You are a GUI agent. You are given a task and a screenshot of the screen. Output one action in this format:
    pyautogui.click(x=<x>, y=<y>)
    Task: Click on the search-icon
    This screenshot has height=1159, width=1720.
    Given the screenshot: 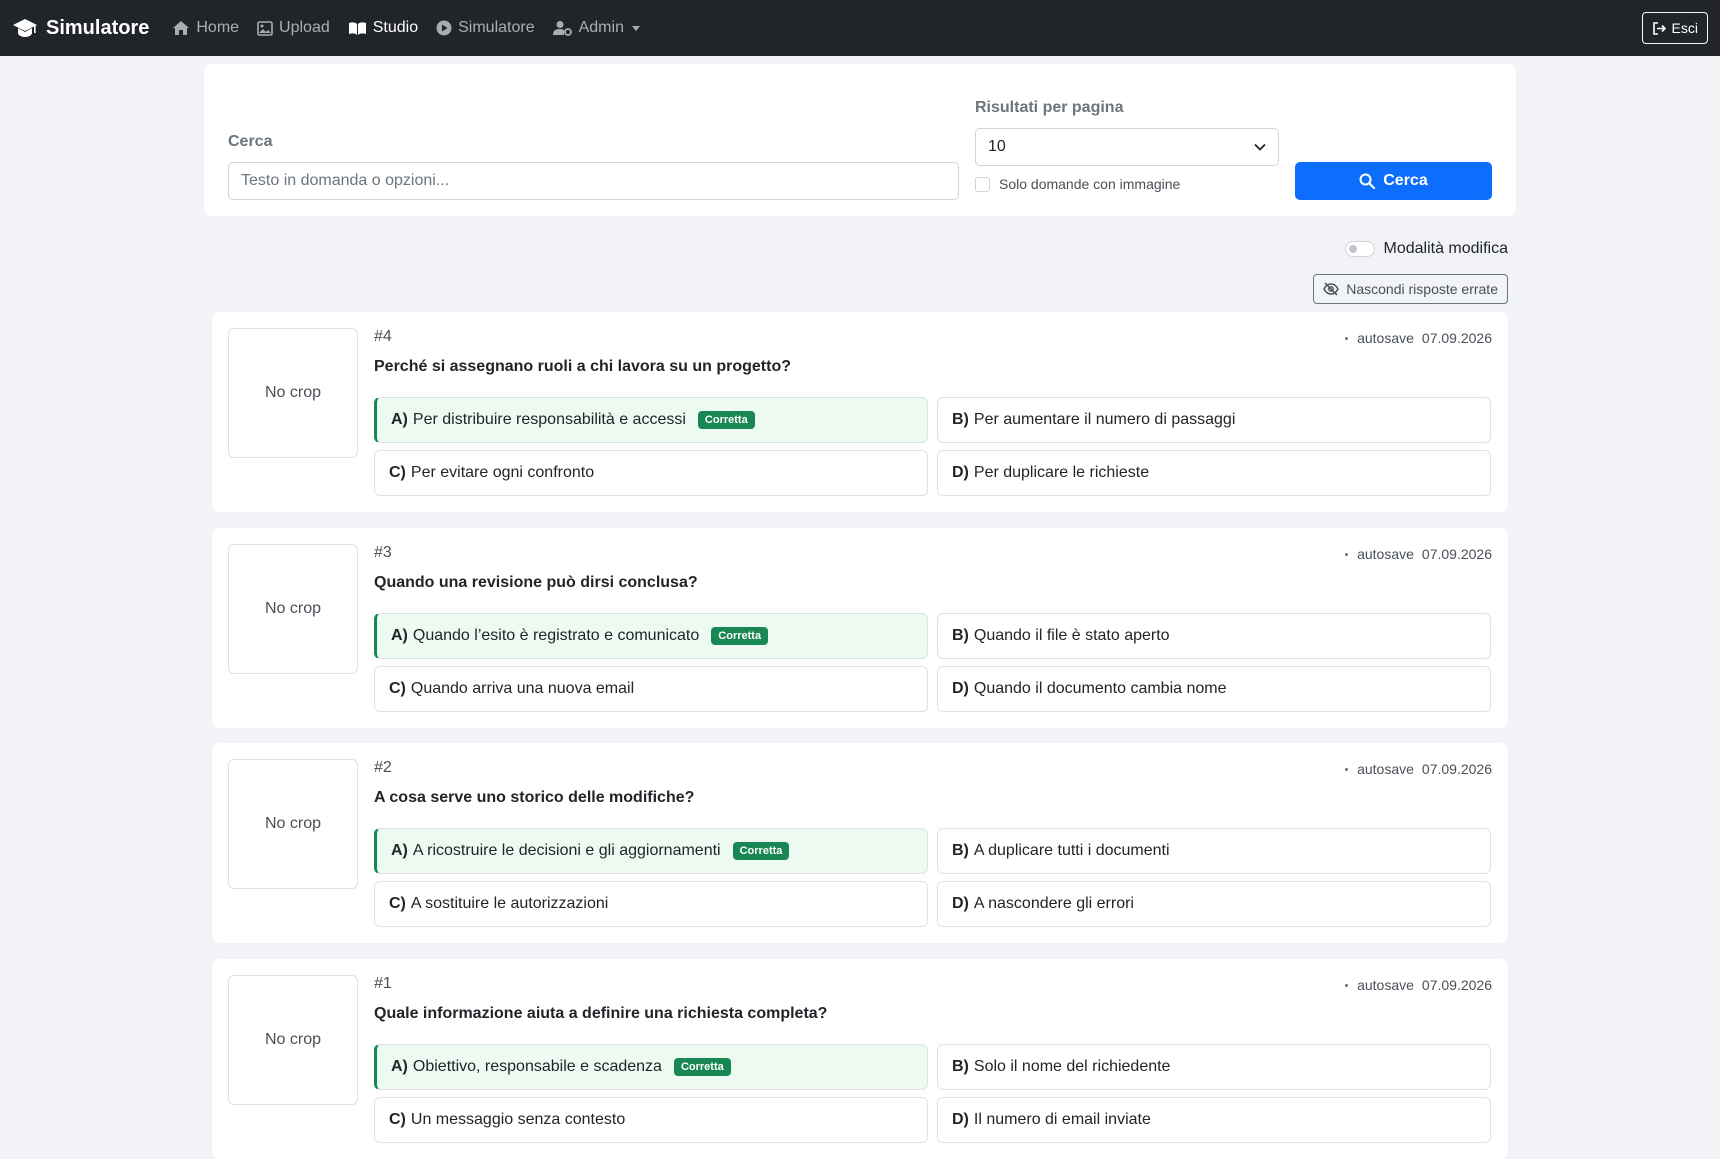 What is the action you would take?
    pyautogui.click(x=1367, y=181)
    